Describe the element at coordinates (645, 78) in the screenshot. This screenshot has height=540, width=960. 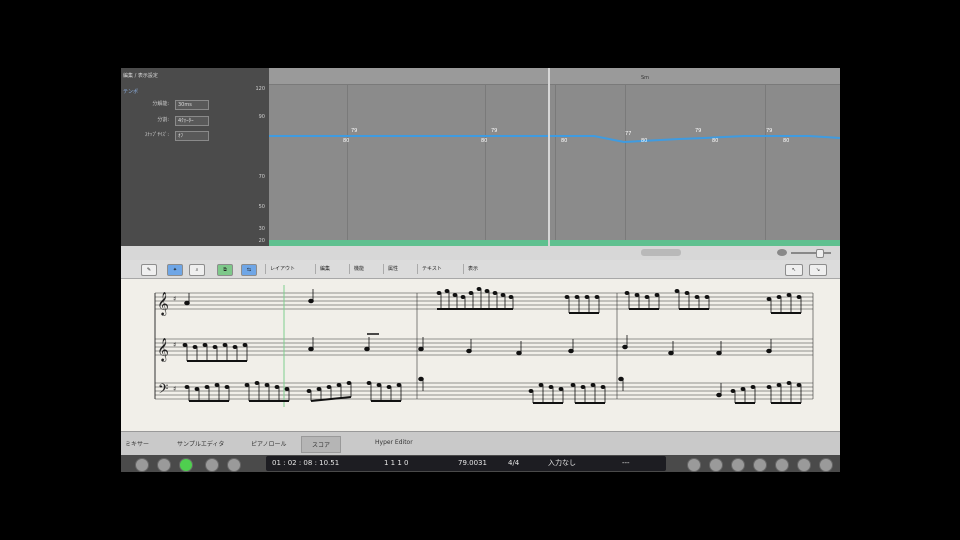
I see `ruler-label: Sm` at that location.